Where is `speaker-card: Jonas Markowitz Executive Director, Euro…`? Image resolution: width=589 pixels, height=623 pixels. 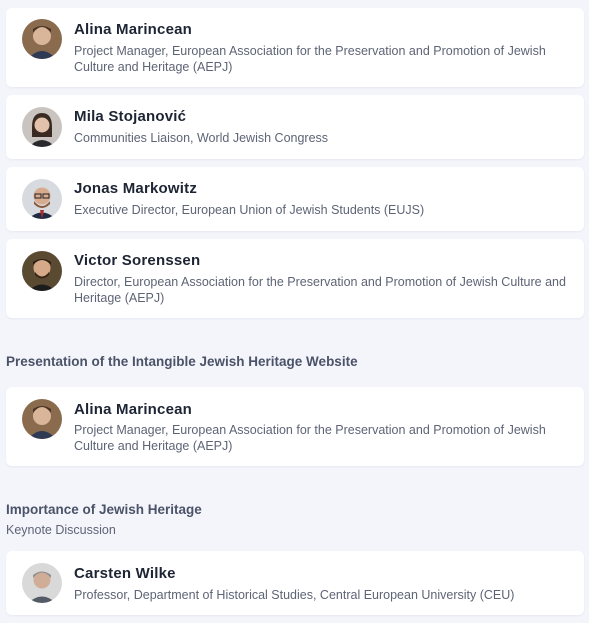
speaker-card: Jonas Markowitz Executive Director, Euro… is located at coordinates (295, 199).